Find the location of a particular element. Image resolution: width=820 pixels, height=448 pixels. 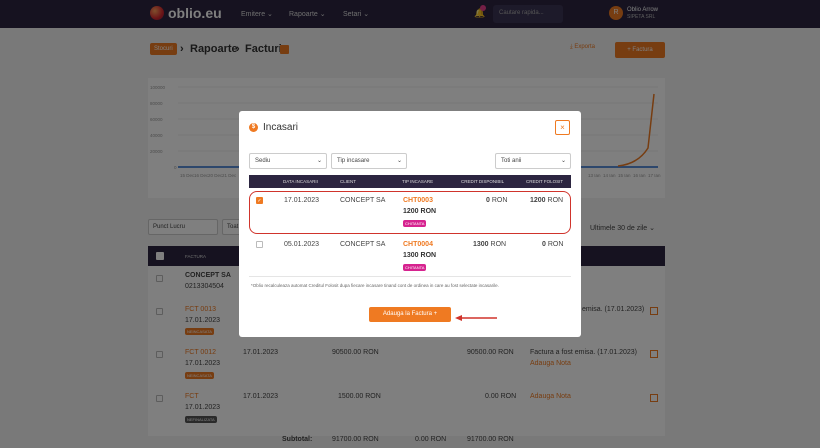

col-credit-disponibil: CREDIT DISPONIBIL is located at coordinates (483, 181).